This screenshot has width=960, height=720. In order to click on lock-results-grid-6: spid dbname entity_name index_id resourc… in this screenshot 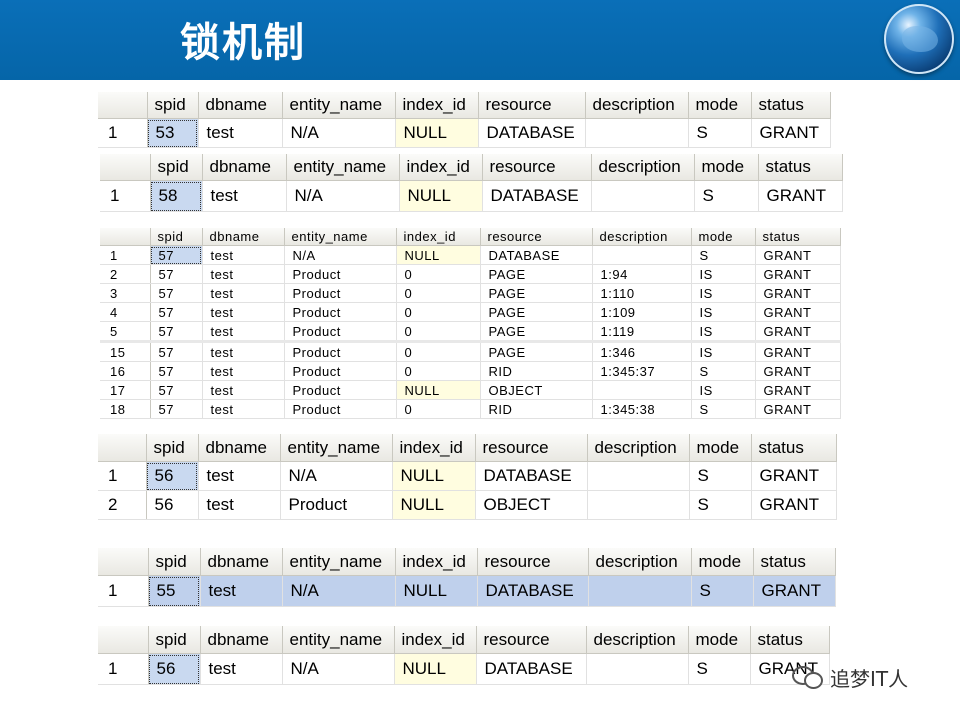, I will do `click(464, 655)`.